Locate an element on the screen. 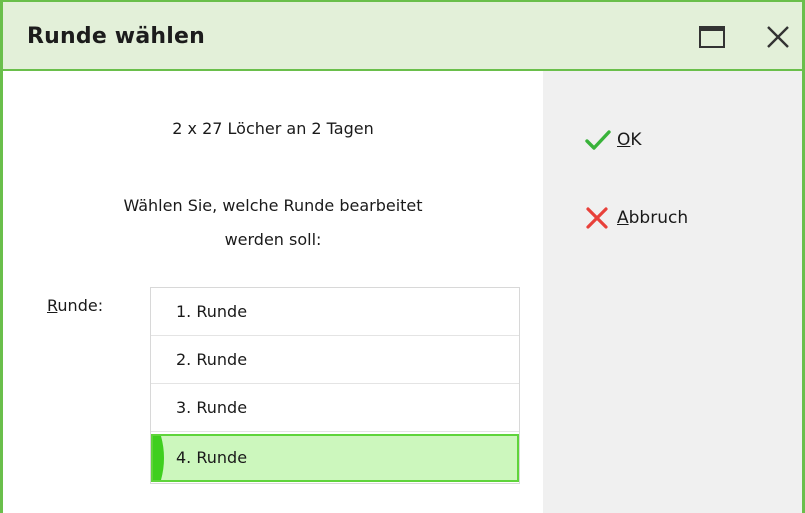 This screenshot has width=805, height=513. cancel-label-text: bbruch is located at coordinates (658, 218).